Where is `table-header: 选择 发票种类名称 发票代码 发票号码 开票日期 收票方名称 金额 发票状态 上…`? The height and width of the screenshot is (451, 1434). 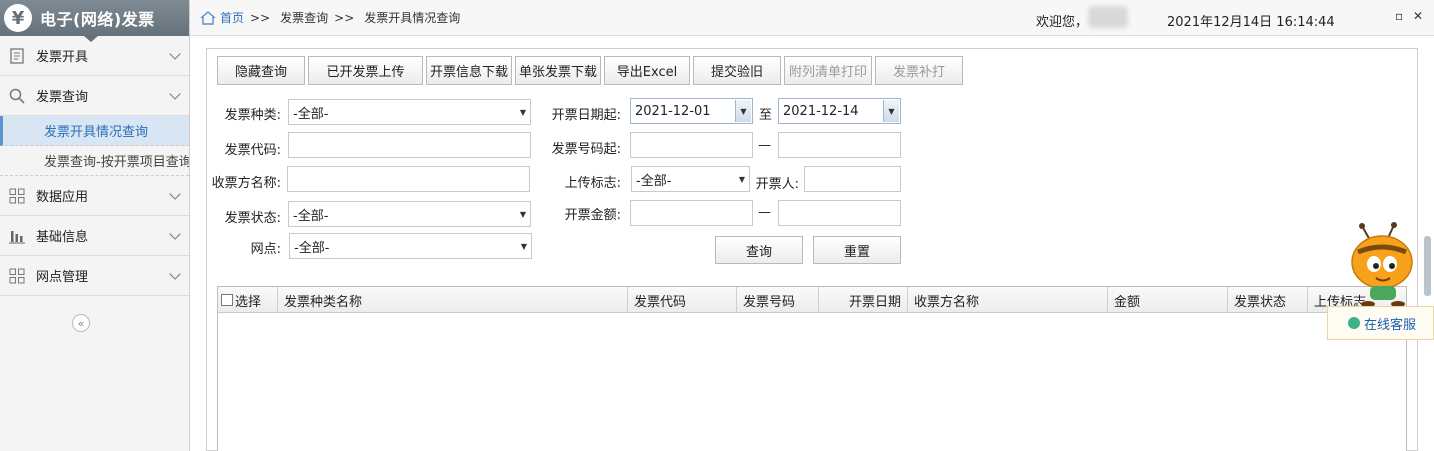
table-header: 选择 发票种类名称 发票代码 发票号码 开票日期 收票方名称 金额 发票状态 上… is located at coordinates (812, 300).